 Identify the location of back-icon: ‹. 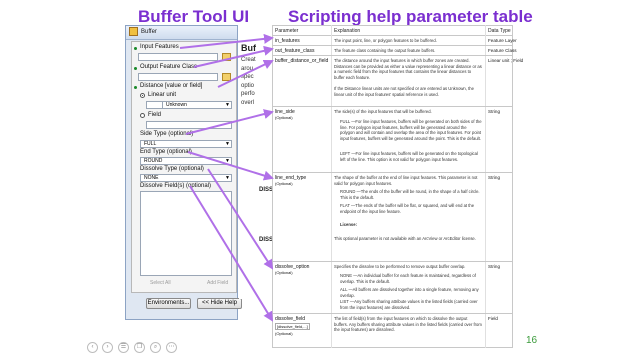
(92, 347).